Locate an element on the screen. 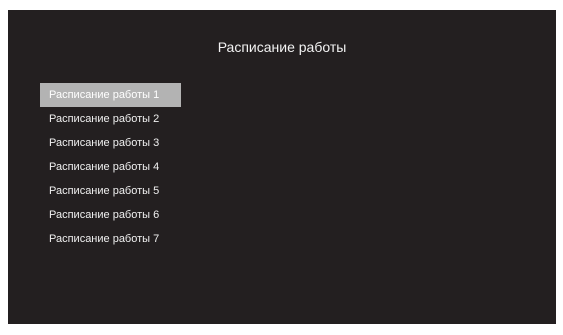  schedule-item-2: Расписание работы 2 is located at coordinates (110, 119).